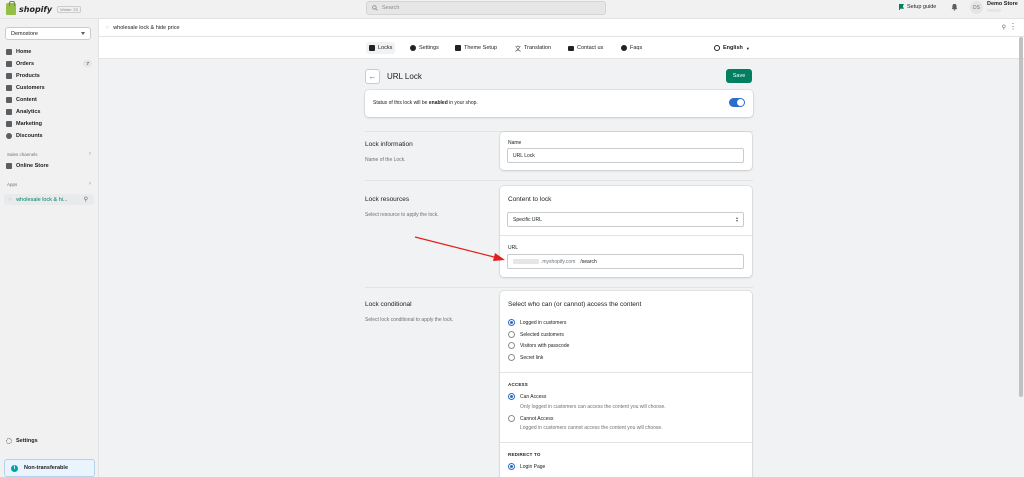 The width and height of the screenshot is (1024, 477). Describe the element at coordinates (49, 76) in the screenshot. I see `sidebar-item-products: Products` at that location.